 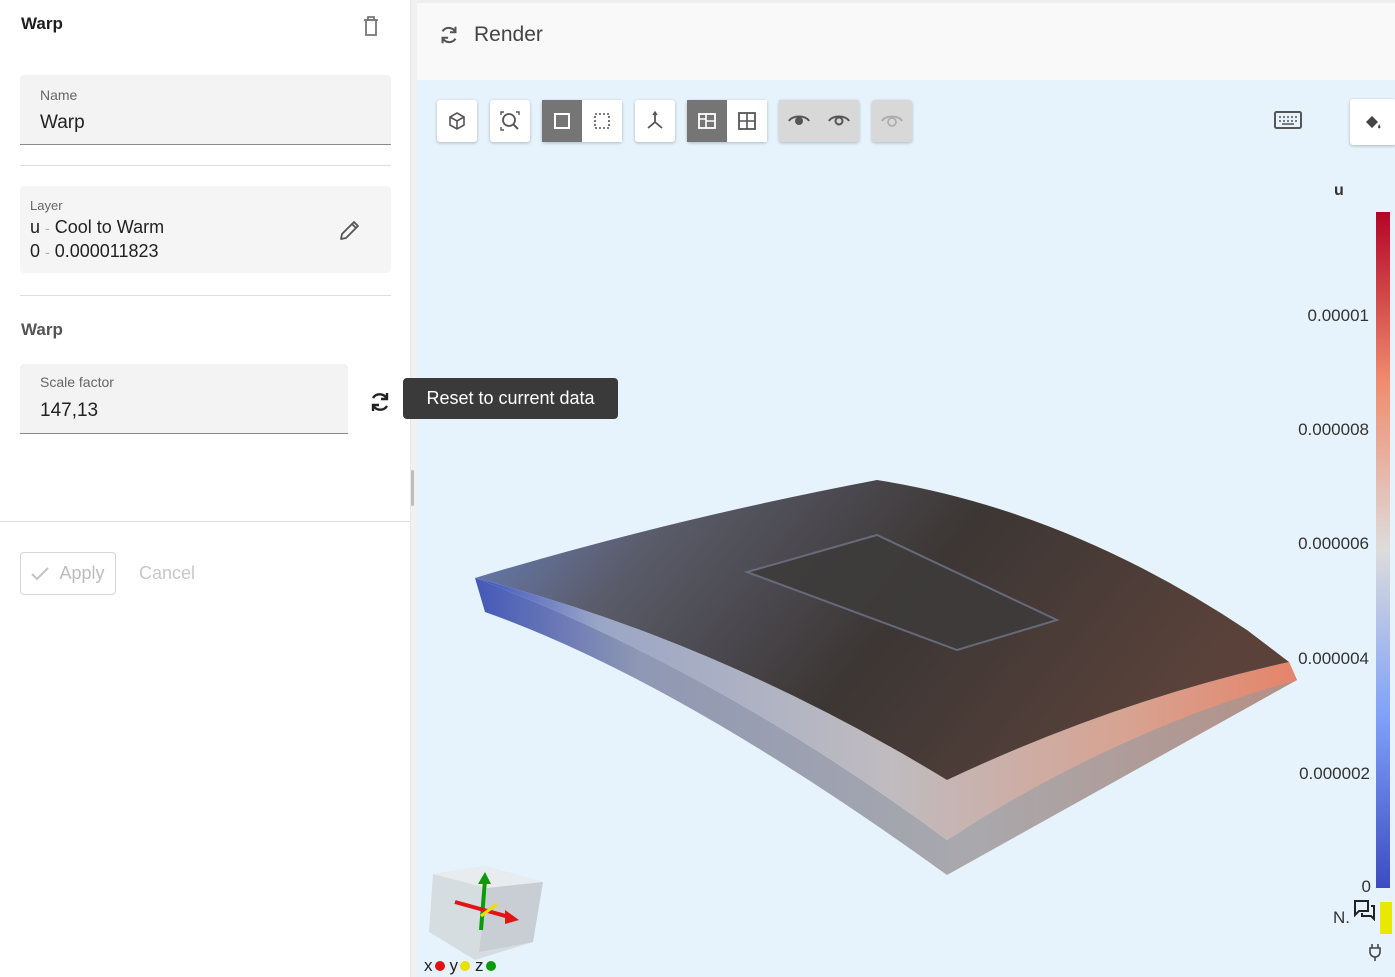 I want to click on dotted-square-icon, so click(x=602, y=121).